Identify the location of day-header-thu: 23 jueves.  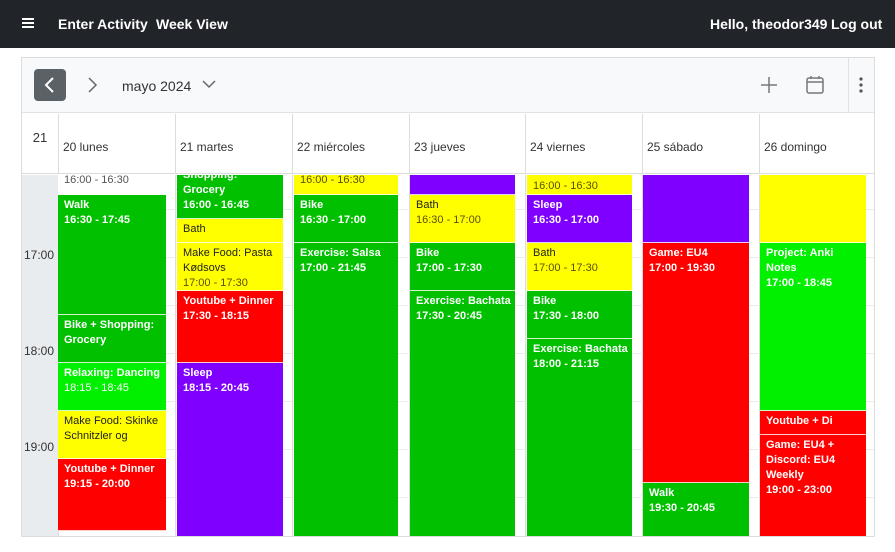
(467, 144).